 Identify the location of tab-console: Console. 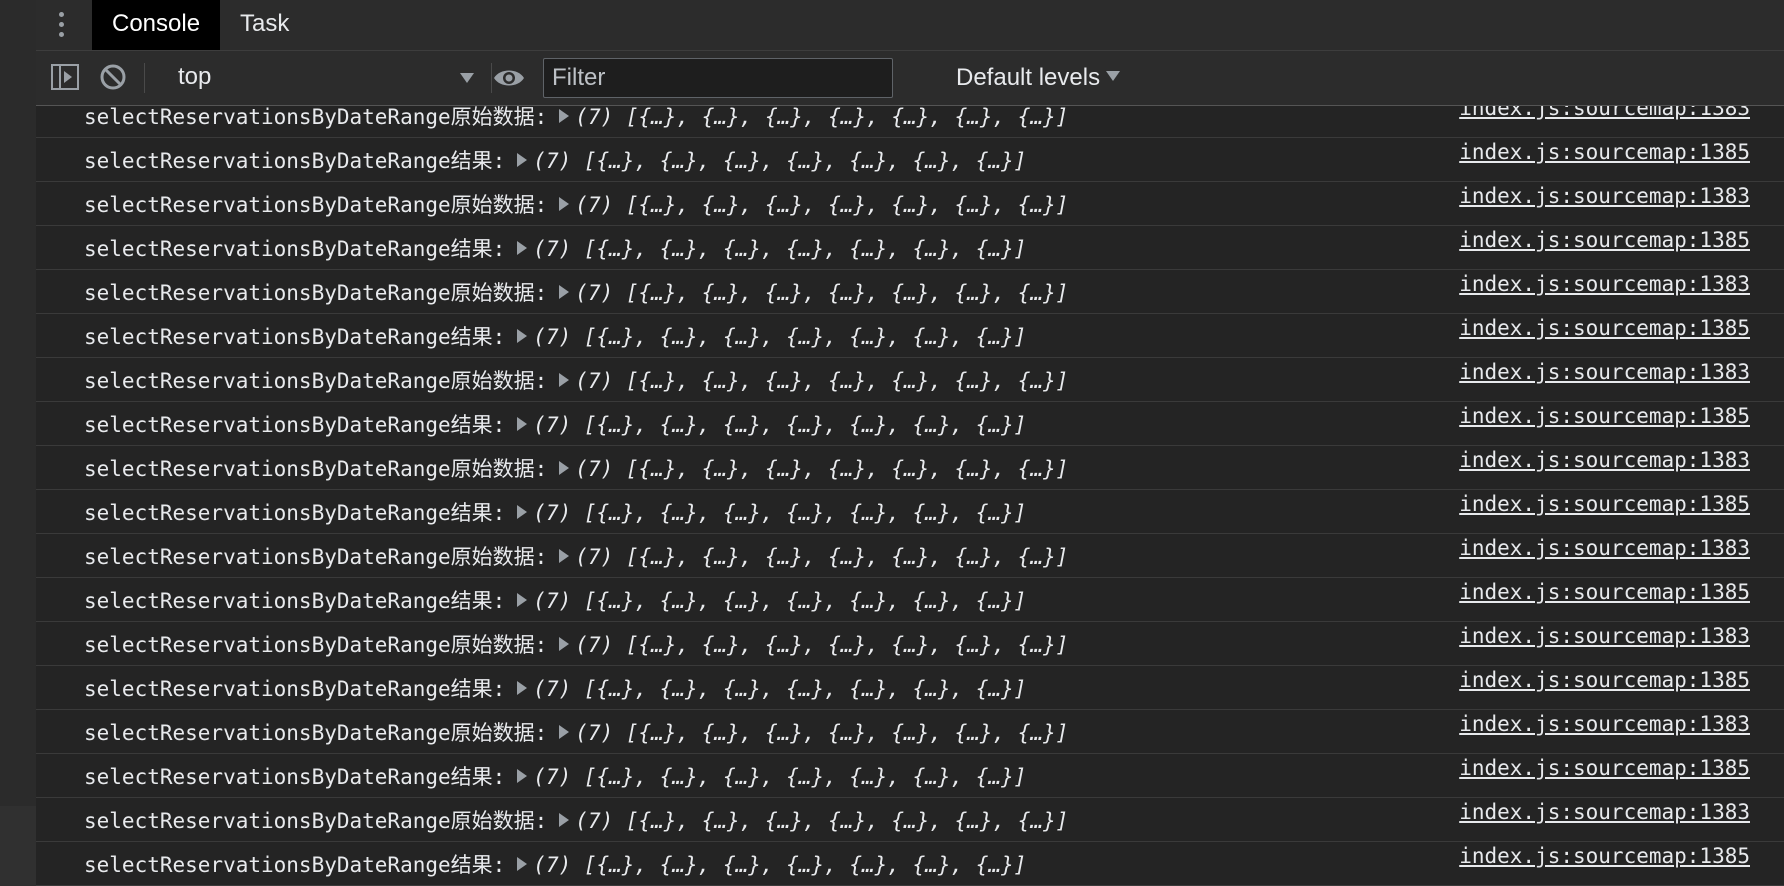
(156, 25).